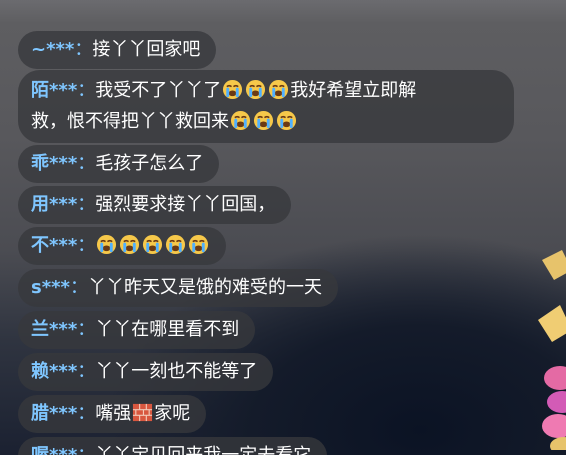 This screenshot has width=566, height=455. What do you see at coordinates (185, 204) in the screenshot?
I see `chat-text: 强烈要求接丫丫回国，` at bounding box center [185, 204].